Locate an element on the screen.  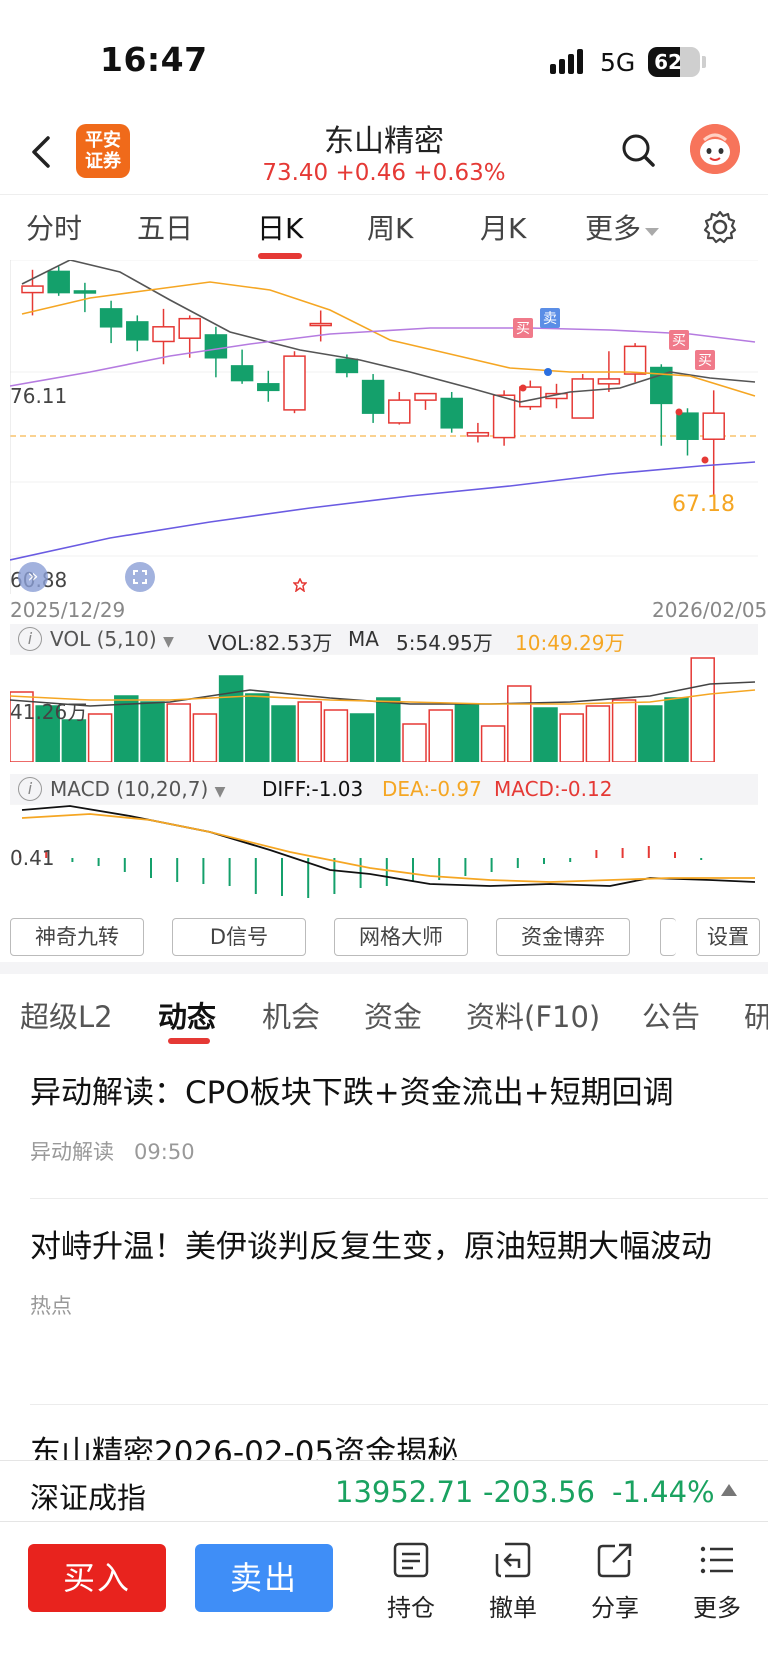
tab-five-day: 五日 is located at coordinates (165, 227).